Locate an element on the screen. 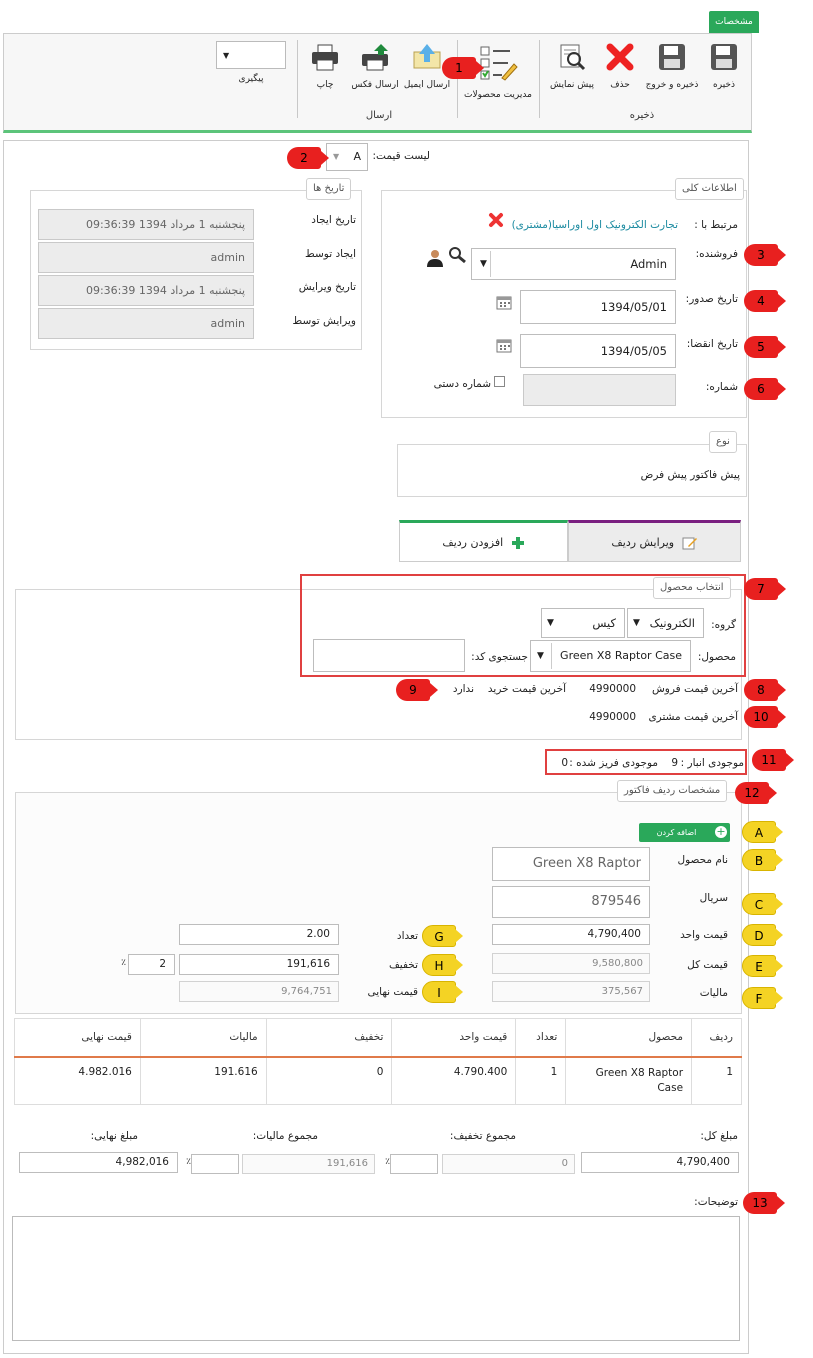 The width and height of the screenshot is (813, 1358). last-buy-price-label: آخرین قیمت خرید is located at coordinates (526, 689).